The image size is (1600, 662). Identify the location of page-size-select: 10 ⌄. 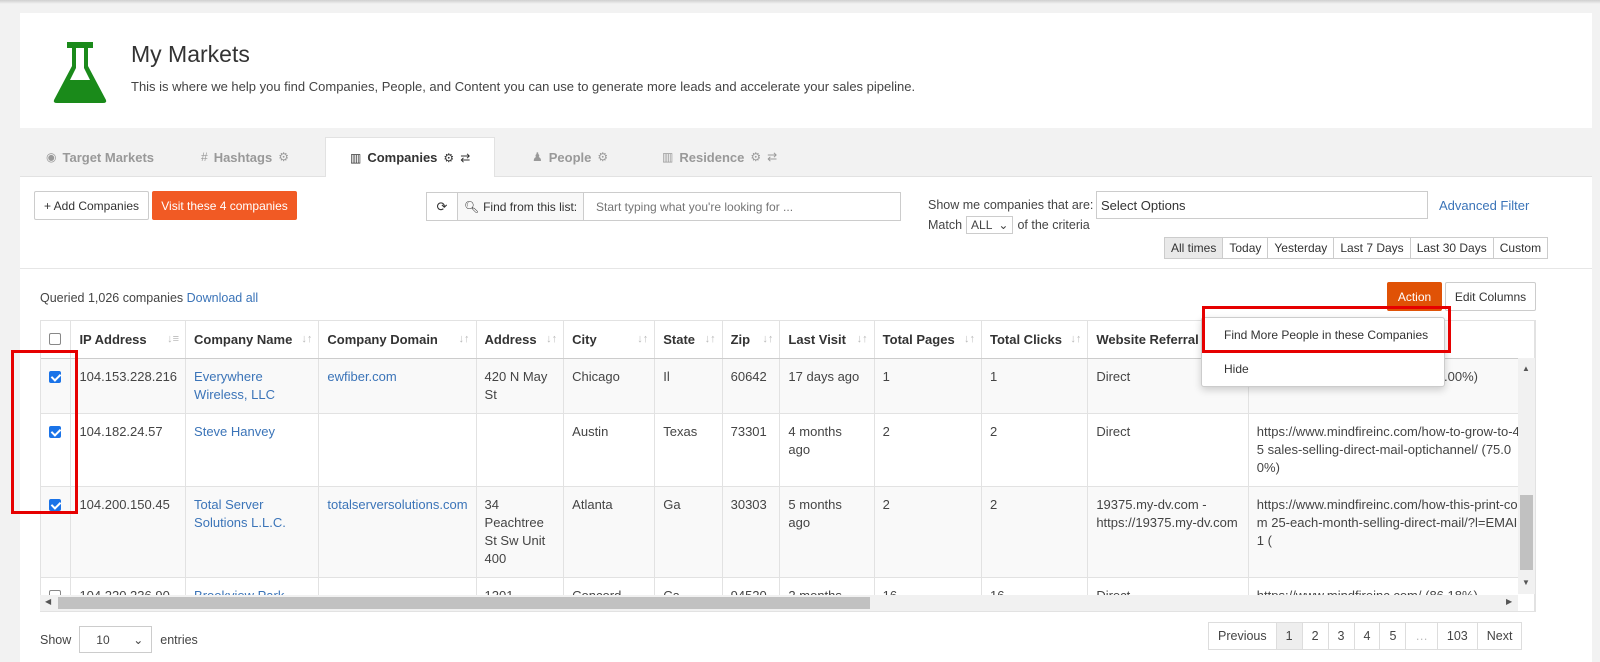
(116, 639).